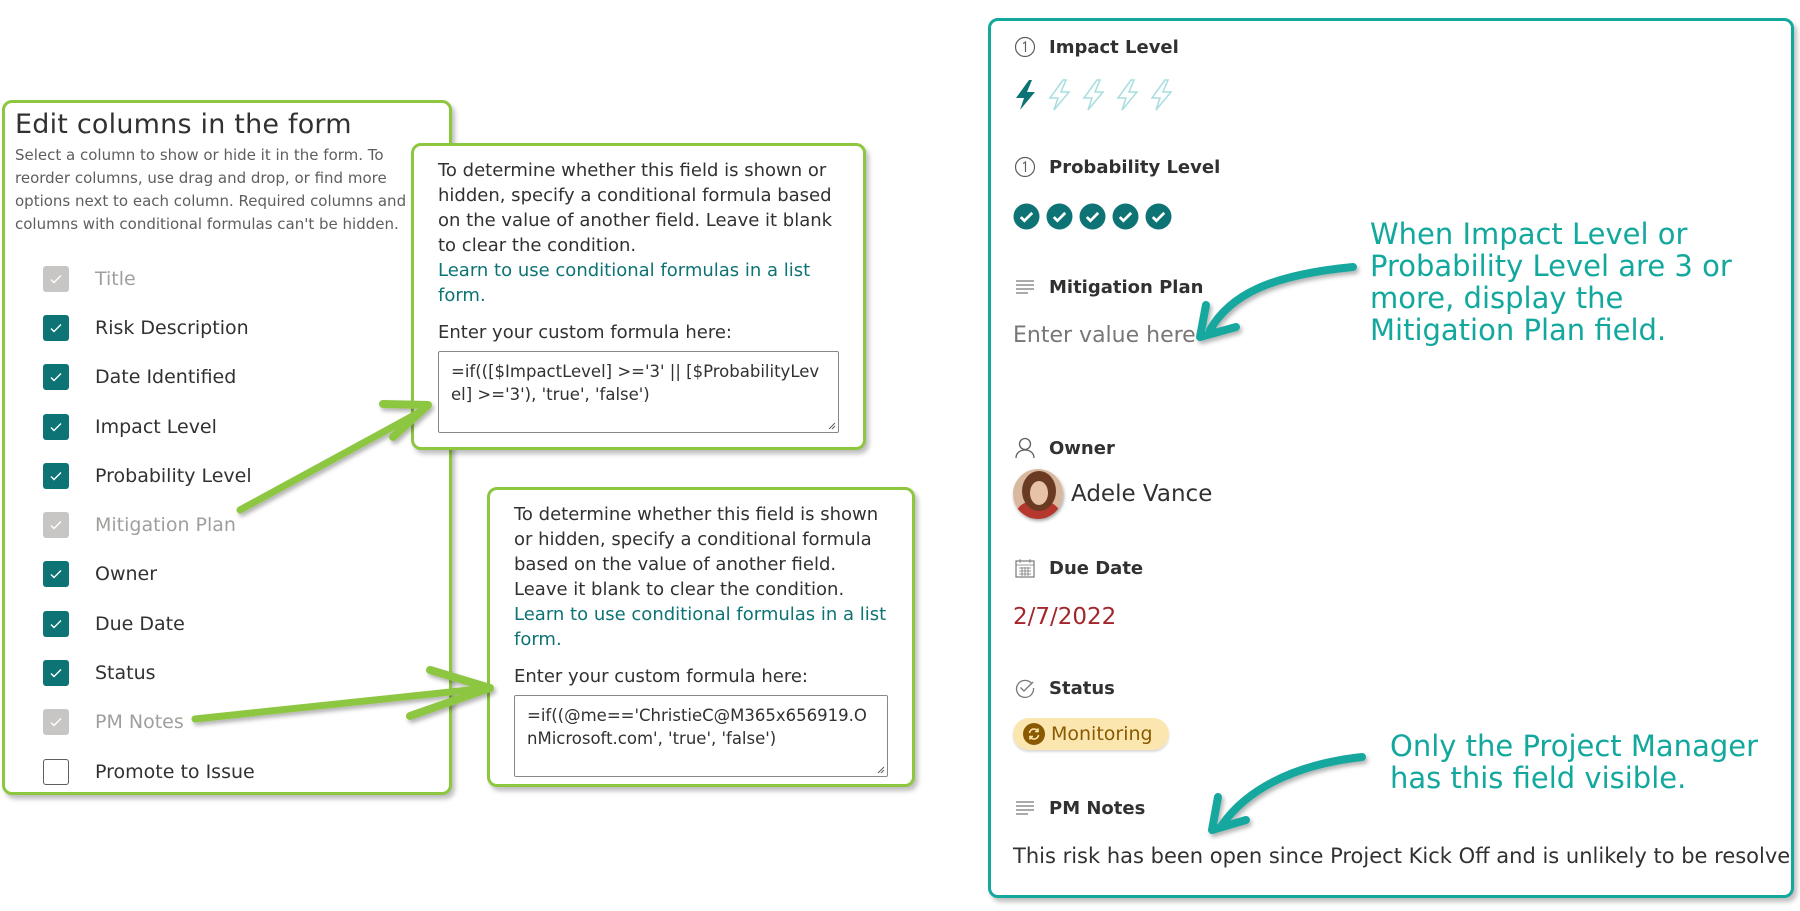  I want to click on field-header-due-date: Due Date, so click(1078, 568).